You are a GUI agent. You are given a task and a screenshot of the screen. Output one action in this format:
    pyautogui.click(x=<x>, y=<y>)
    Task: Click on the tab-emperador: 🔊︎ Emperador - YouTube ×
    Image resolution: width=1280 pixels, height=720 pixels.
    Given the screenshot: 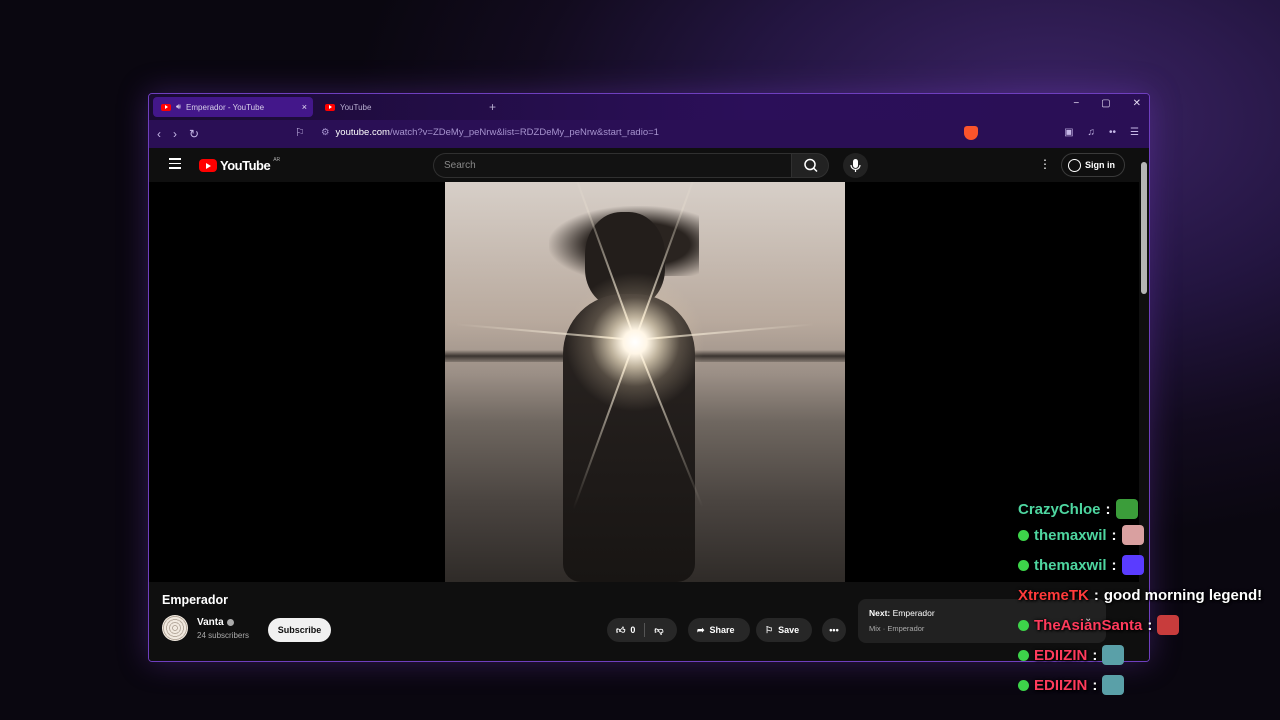 What is the action you would take?
    pyautogui.click(x=233, y=107)
    